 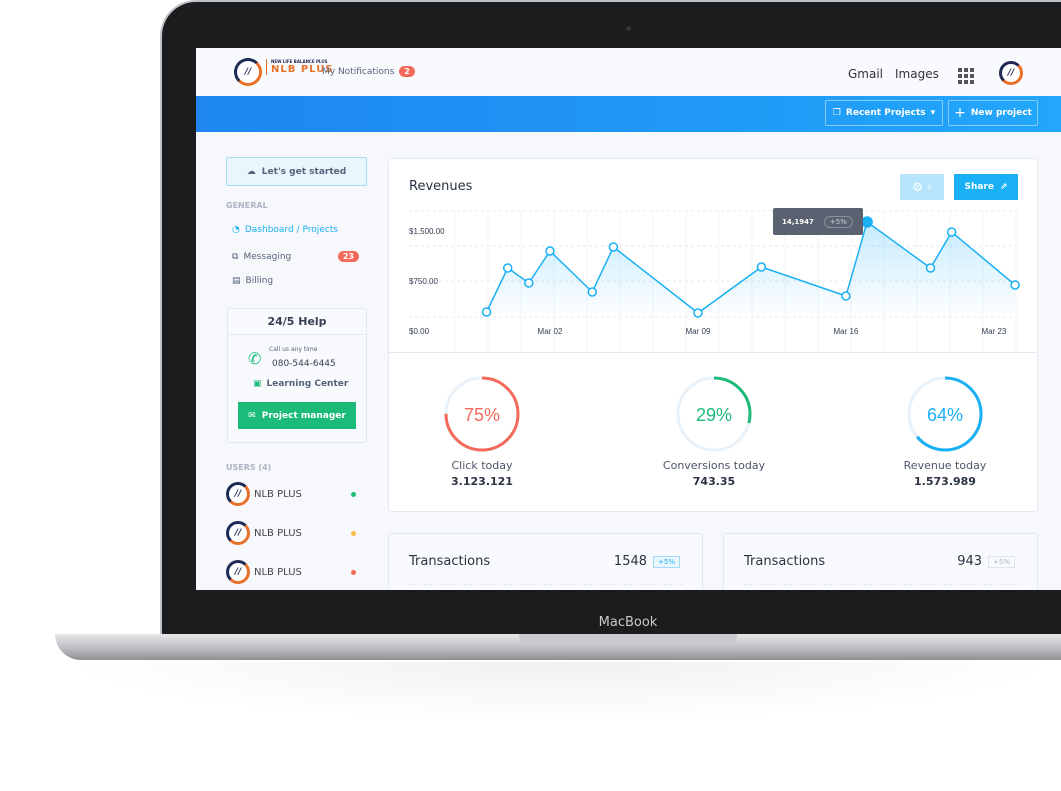 I want to click on notifications-label: My Notifications, so click(x=358, y=71).